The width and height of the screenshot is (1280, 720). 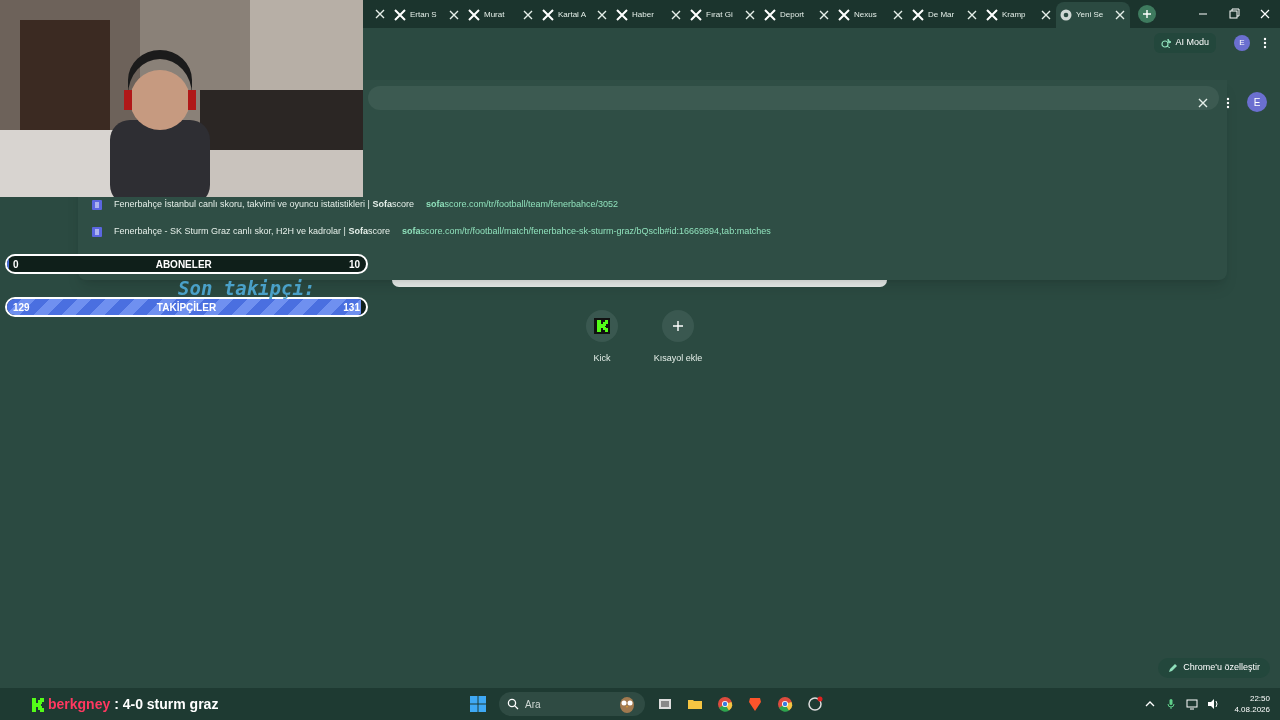 What do you see at coordinates (133, 704) in the screenshot?
I see `chat-message: berkgney : 4-0 sturm graz` at bounding box center [133, 704].